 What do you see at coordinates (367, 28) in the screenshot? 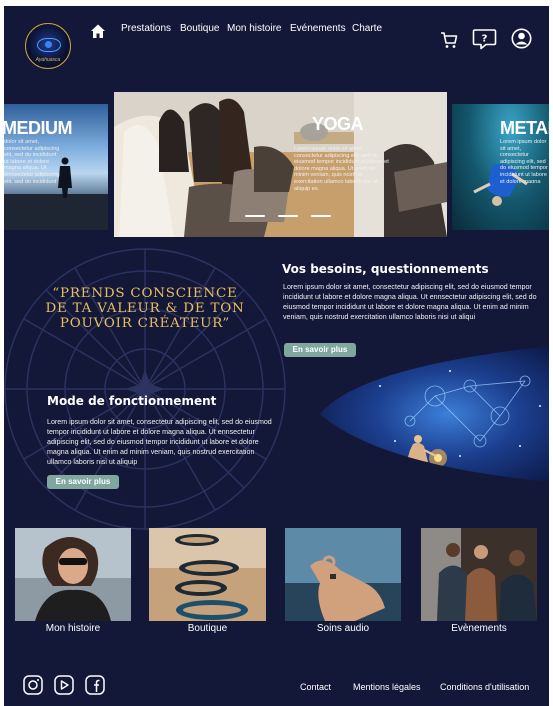
I see `nav-charte: Charte` at bounding box center [367, 28].